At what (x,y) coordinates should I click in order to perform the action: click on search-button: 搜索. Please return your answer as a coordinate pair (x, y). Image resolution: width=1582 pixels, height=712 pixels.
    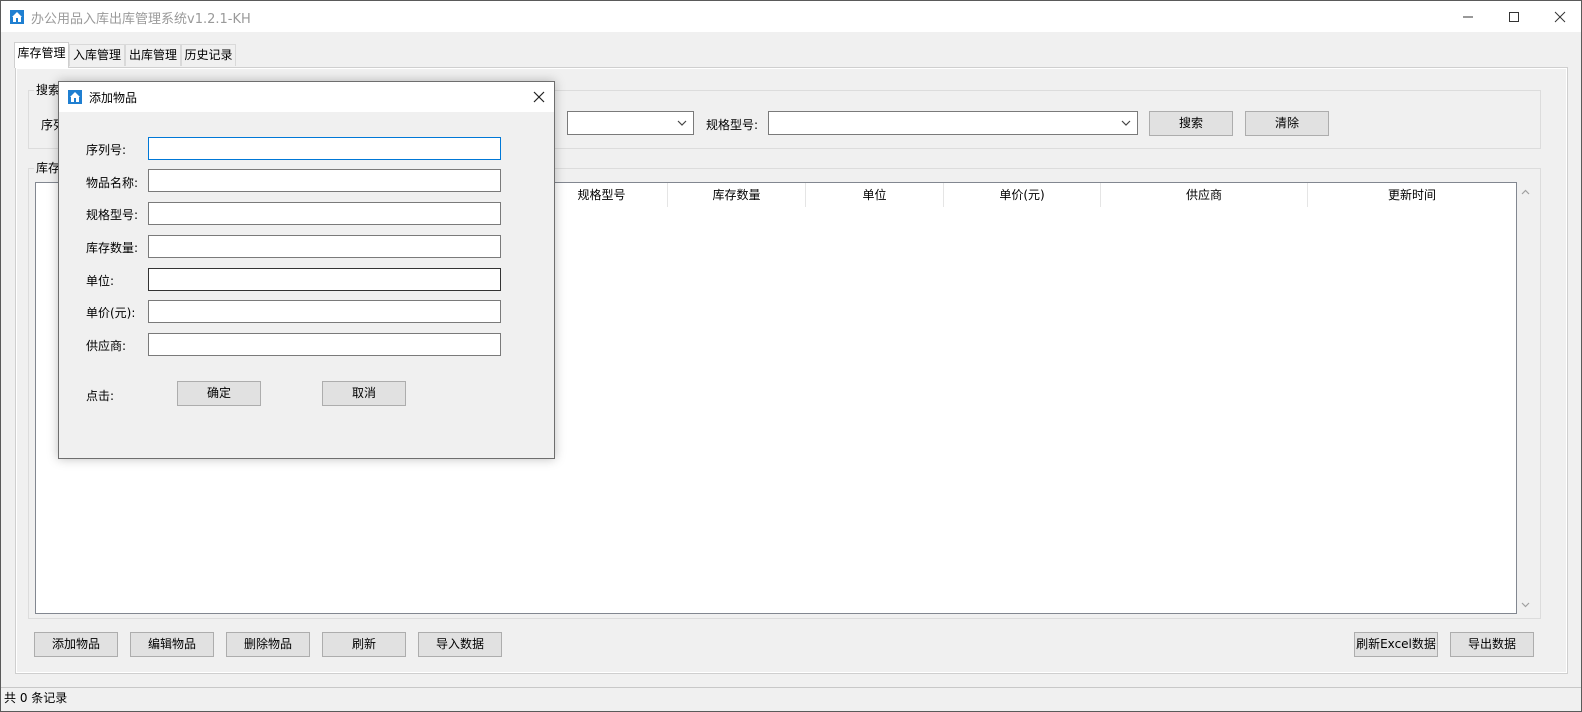
    Looking at the image, I should click on (1191, 123).